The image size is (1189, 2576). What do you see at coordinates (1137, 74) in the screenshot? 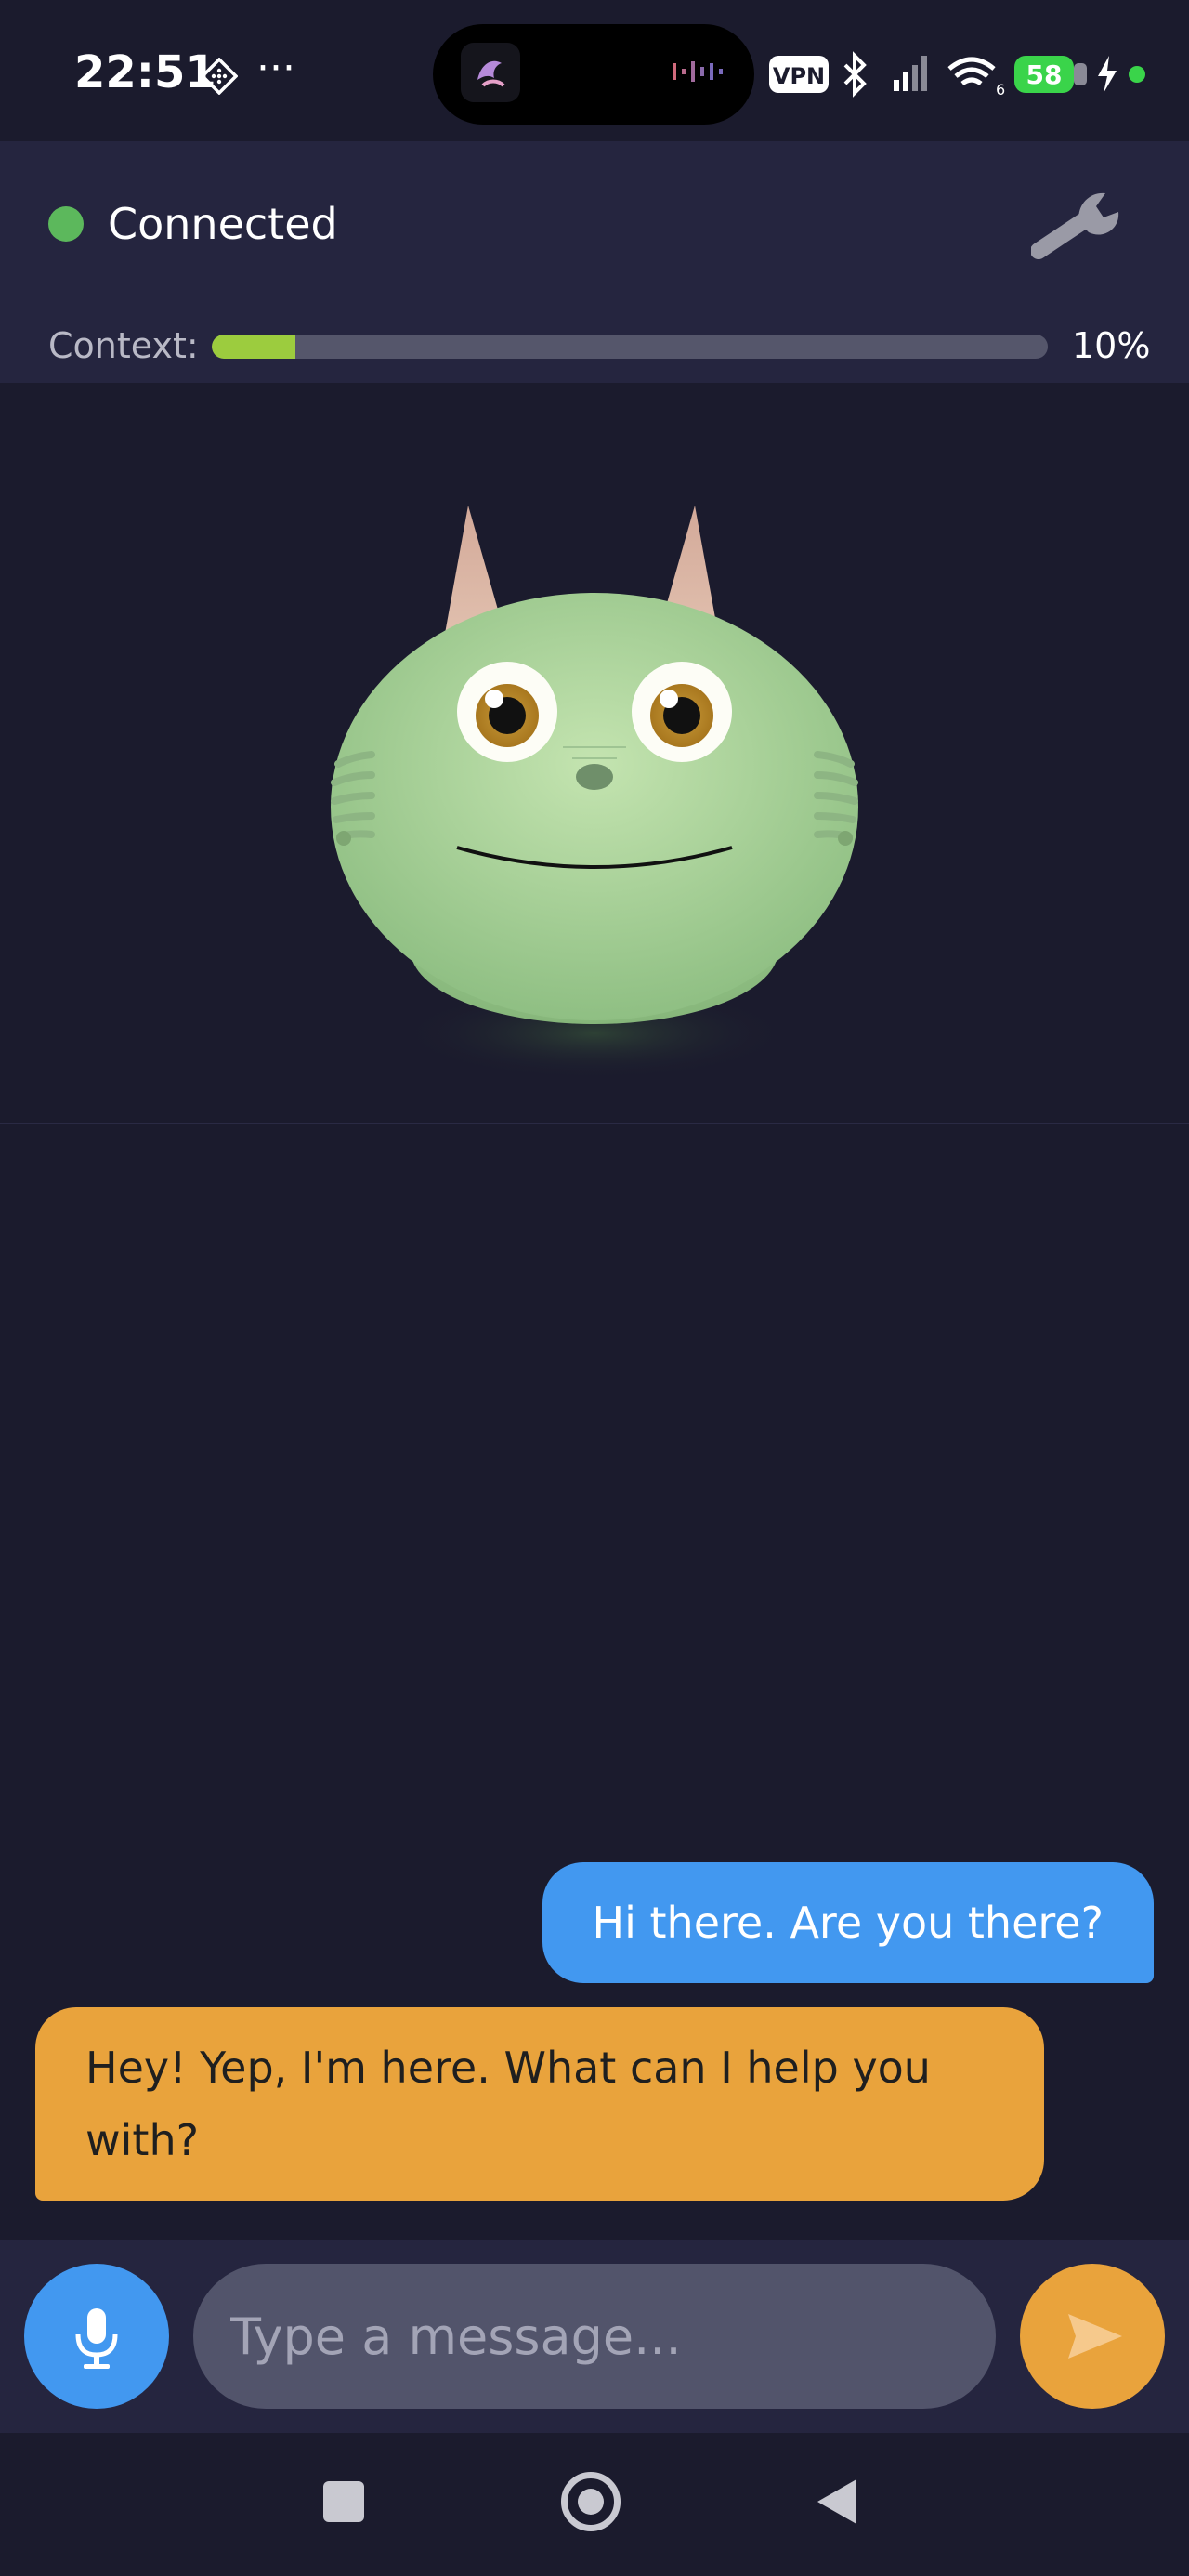
I see `active-dot-icon` at bounding box center [1137, 74].